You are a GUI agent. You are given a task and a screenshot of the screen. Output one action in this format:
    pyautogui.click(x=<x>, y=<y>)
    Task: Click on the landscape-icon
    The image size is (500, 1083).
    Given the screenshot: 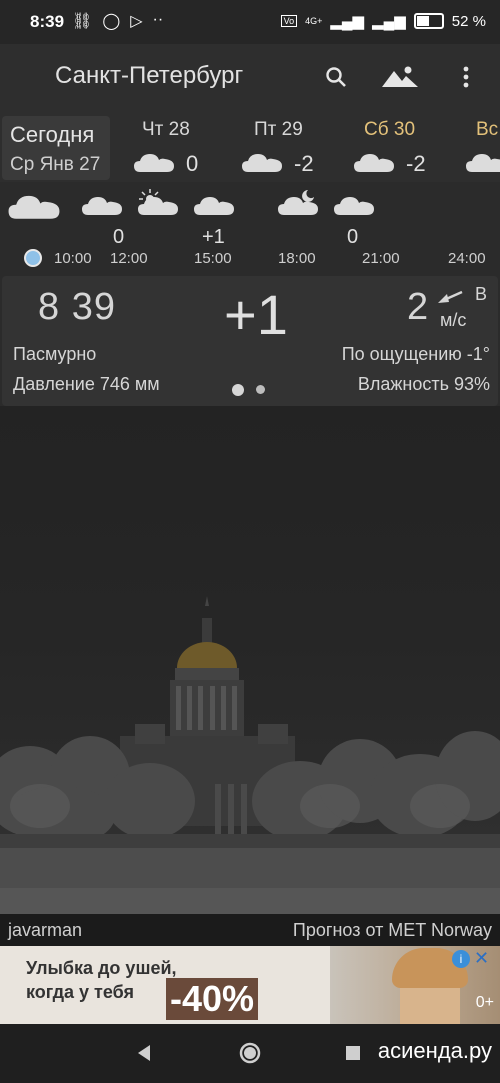 What is the action you would take?
    pyautogui.click(x=400, y=77)
    